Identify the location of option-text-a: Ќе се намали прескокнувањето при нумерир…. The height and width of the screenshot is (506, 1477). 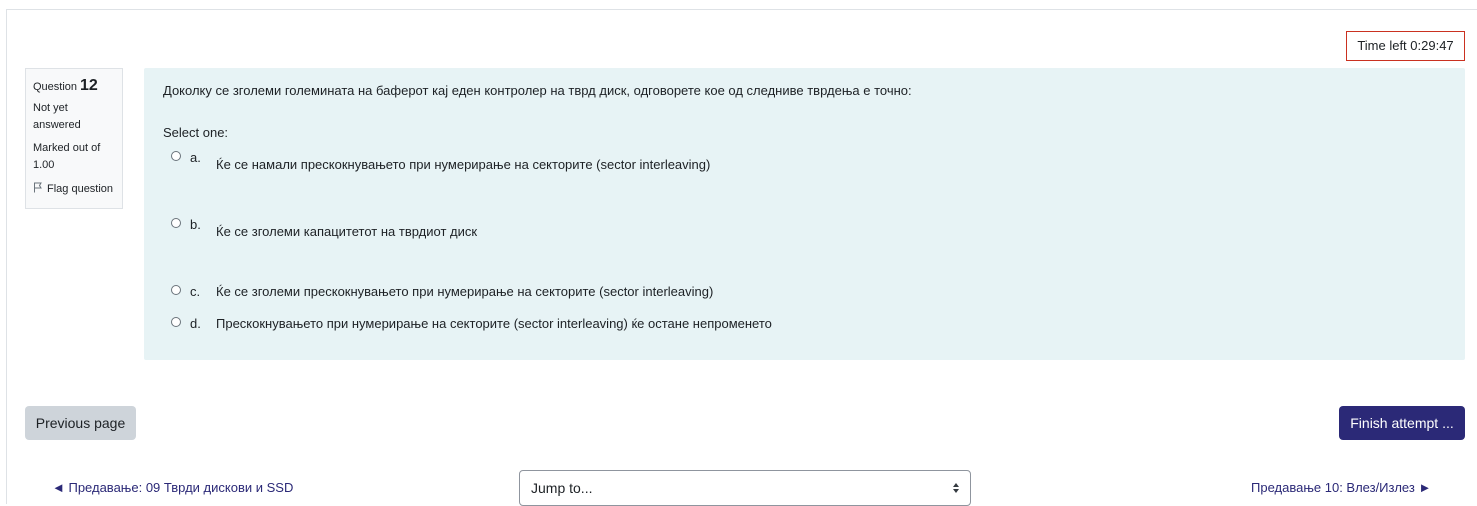
(463, 164).